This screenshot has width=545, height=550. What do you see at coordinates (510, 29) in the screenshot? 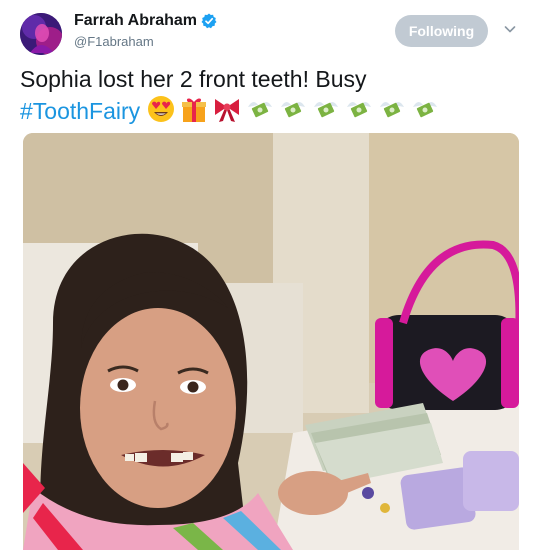
I see `chevron-down-icon` at bounding box center [510, 29].